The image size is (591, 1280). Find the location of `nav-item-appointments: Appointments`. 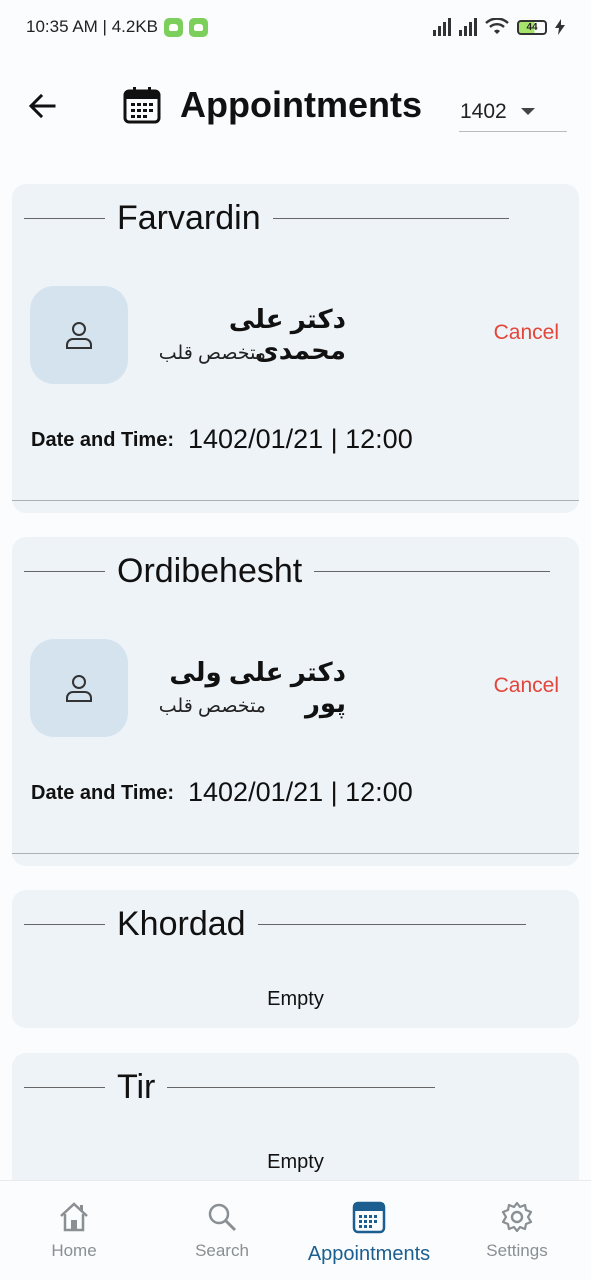

nav-item-appointments: Appointments is located at coordinates (369, 1230).